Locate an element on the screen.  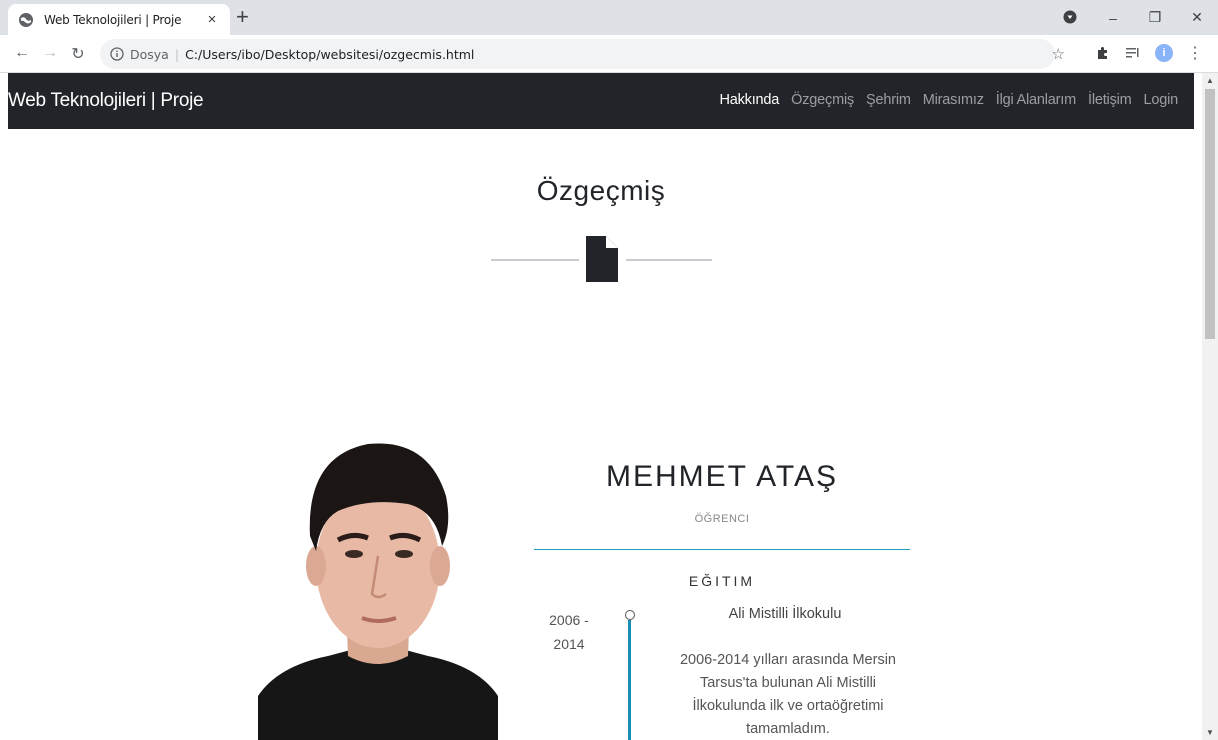
nav-link-login: Login is located at coordinates (1161, 100).